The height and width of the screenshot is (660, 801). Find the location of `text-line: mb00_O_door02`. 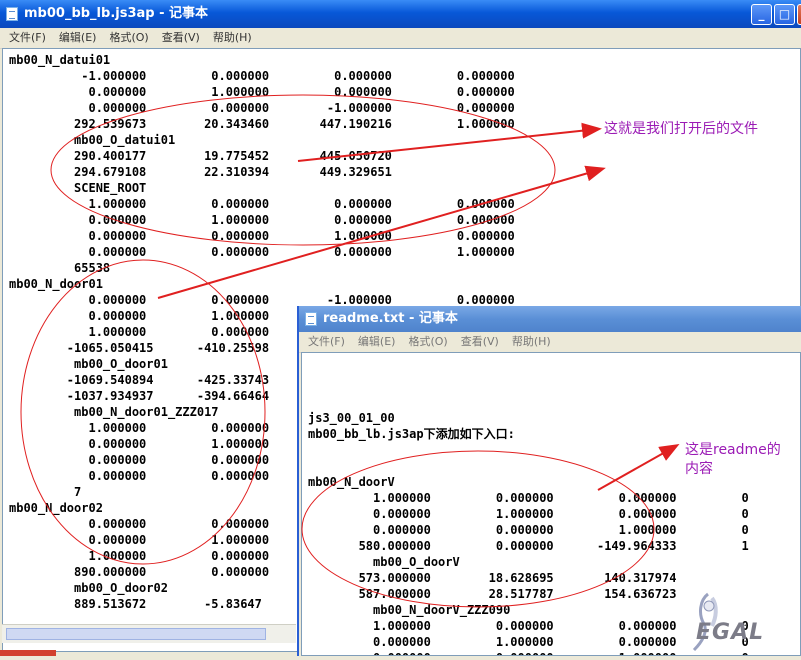

text-line: mb00_O_door02 is located at coordinates (88, 588).